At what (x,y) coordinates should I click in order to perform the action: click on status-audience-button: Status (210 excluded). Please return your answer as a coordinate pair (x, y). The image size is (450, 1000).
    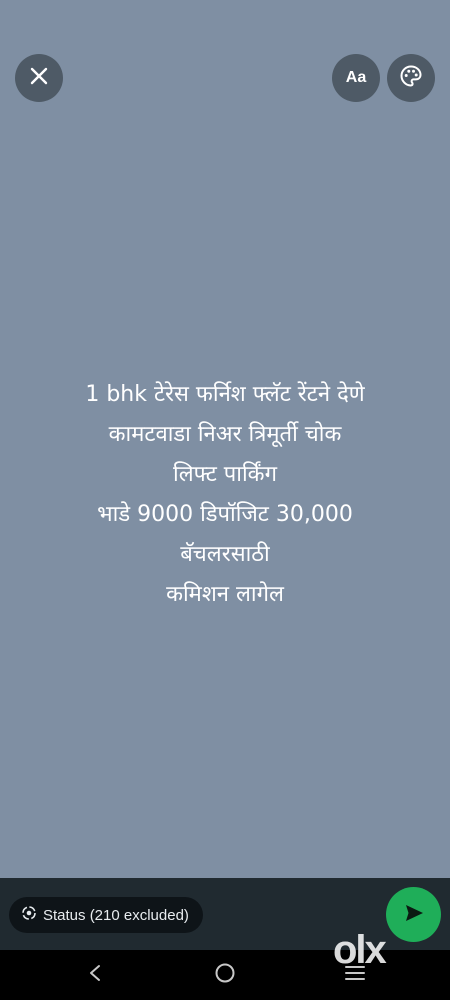
    Looking at the image, I should click on (106, 915).